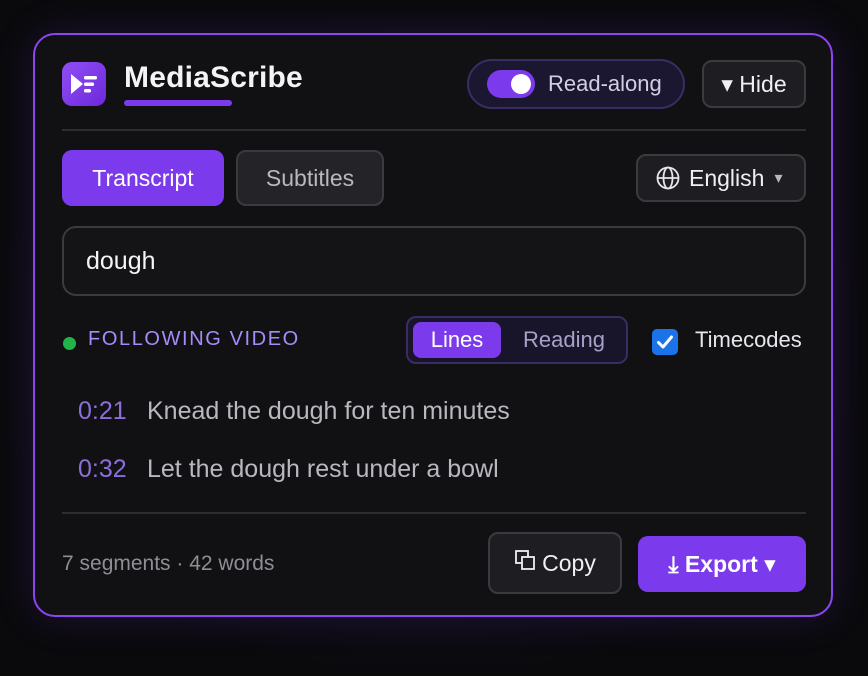 This screenshot has width=868, height=676. I want to click on status-dot-icon, so click(69, 343).